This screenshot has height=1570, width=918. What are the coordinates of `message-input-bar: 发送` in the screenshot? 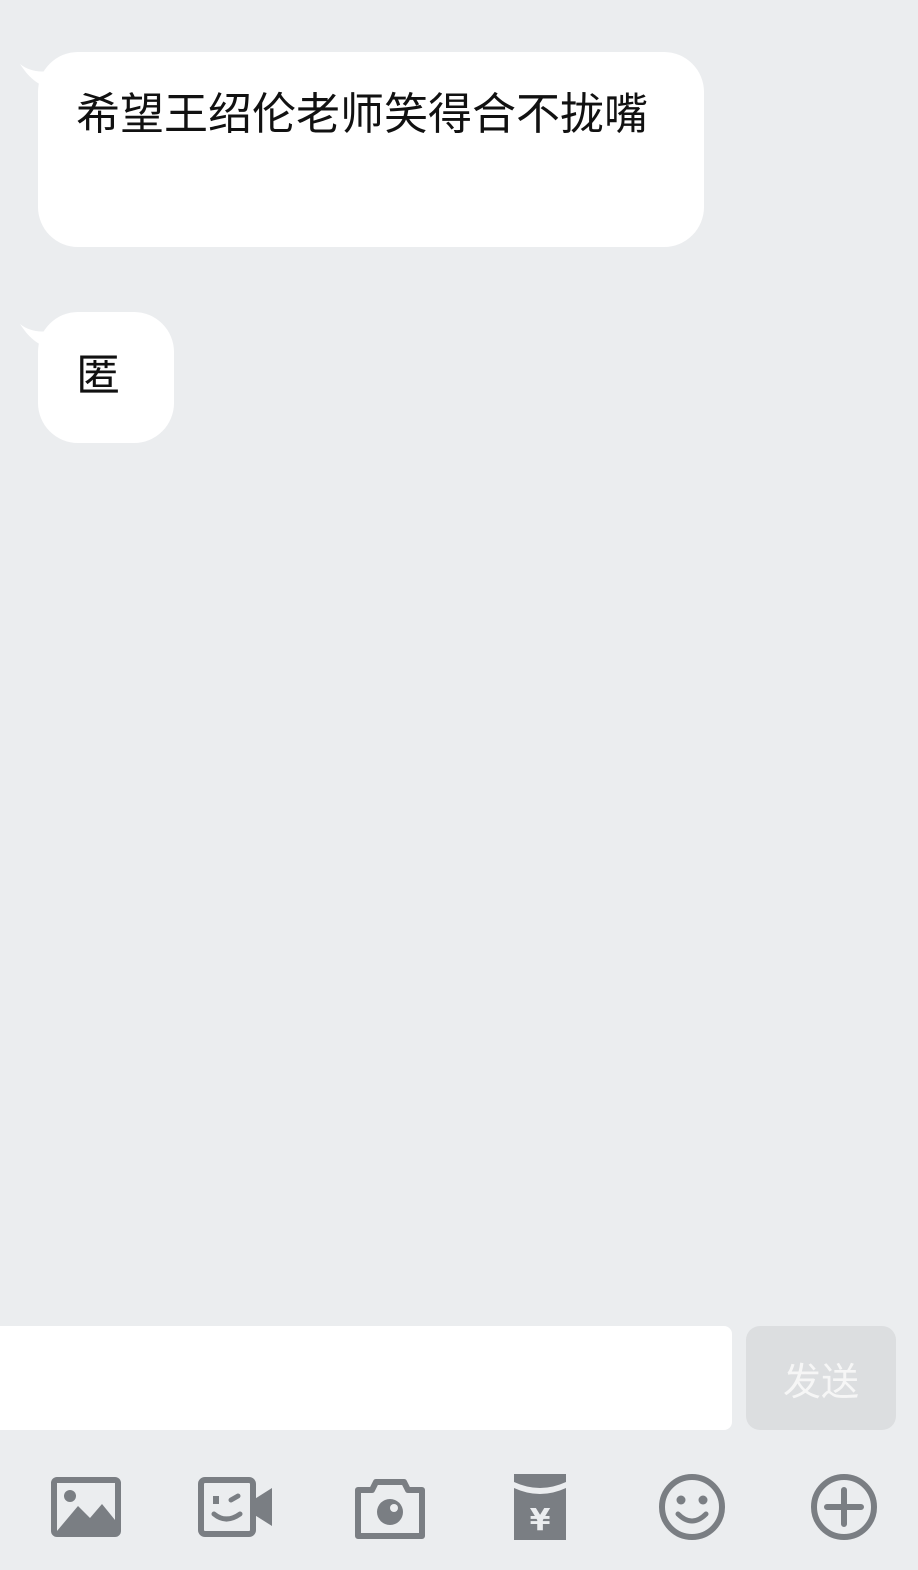 It's located at (459, 1376).